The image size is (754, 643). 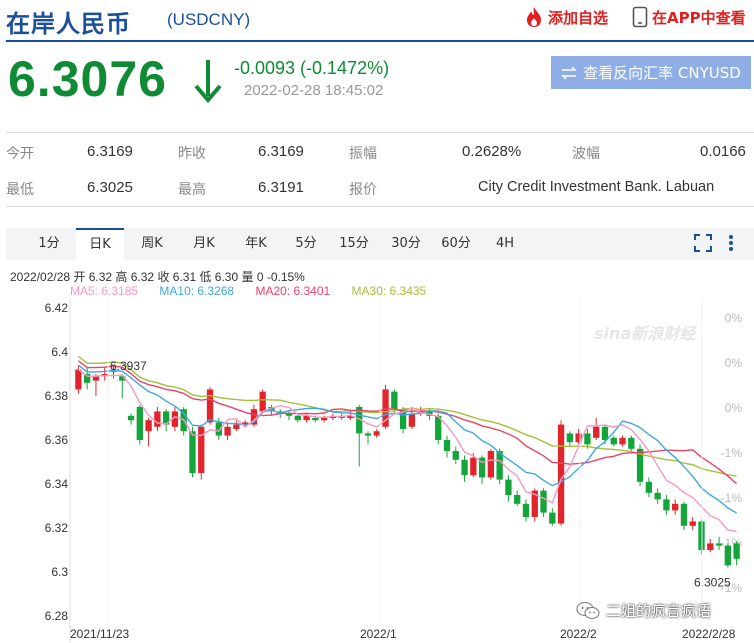 I want to click on x-tick-label: 2022/2/28, so click(x=709, y=634).